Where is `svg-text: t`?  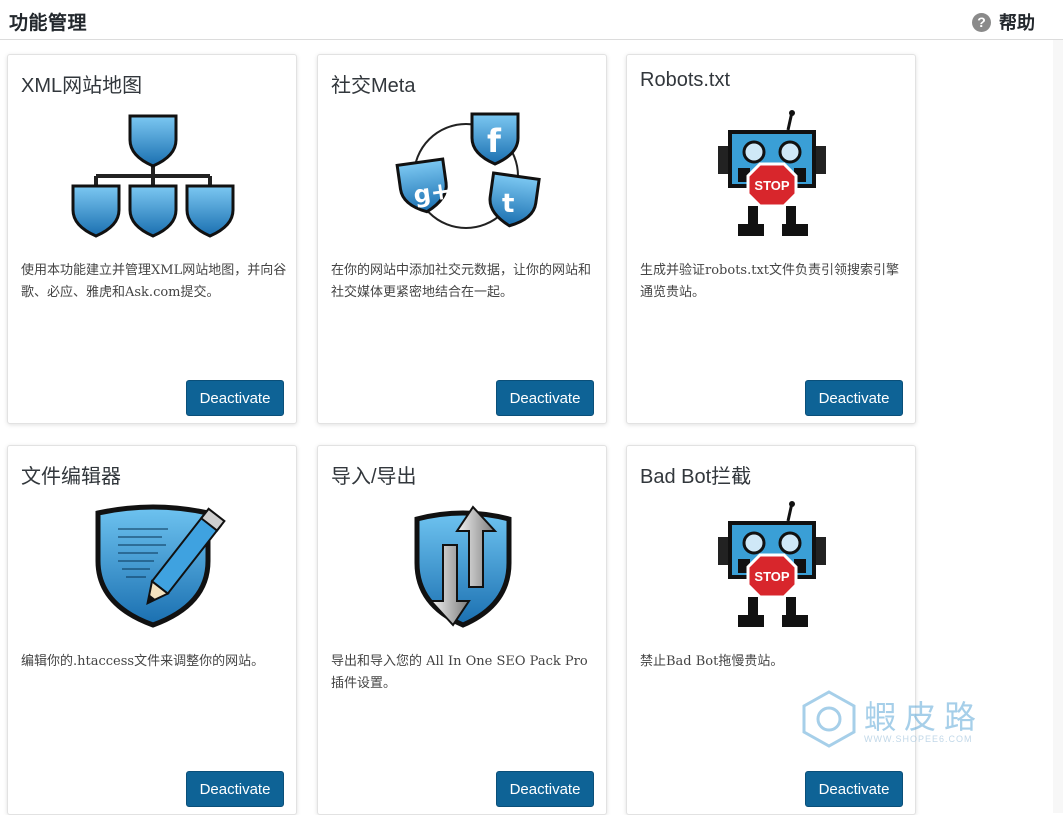 svg-text: t is located at coordinates (508, 204).